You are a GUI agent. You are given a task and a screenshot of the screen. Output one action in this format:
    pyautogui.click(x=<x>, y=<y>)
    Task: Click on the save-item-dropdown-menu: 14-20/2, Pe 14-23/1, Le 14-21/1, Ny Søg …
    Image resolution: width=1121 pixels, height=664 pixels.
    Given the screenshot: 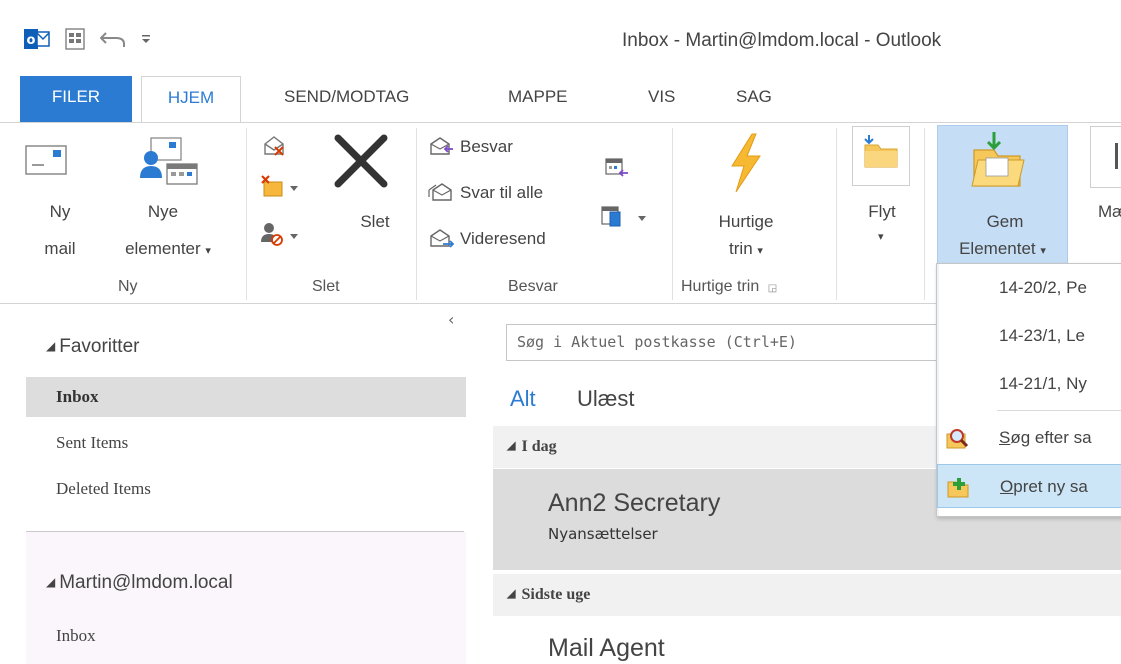 What is the action you would take?
    pyautogui.click(x=1028, y=390)
    